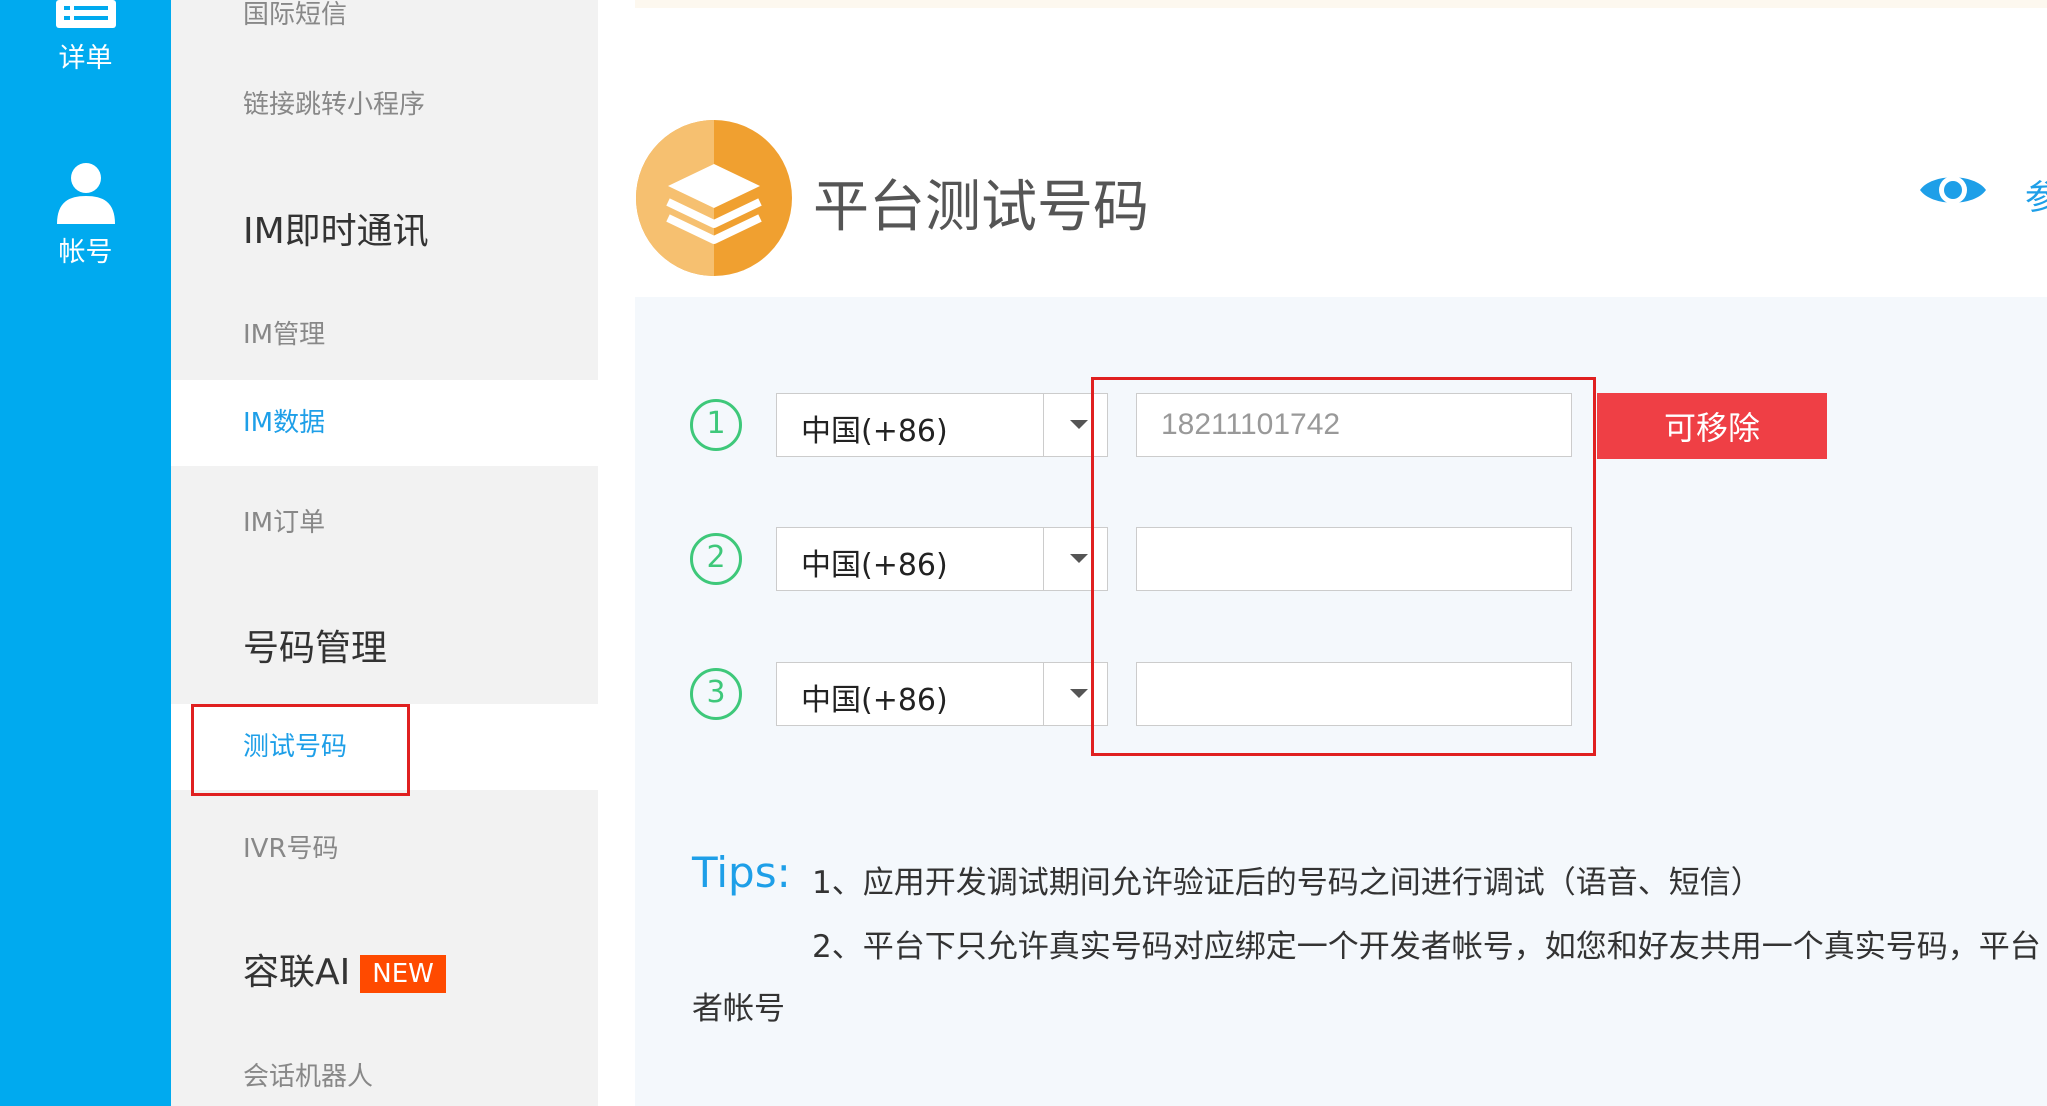  I want to click on remove-button: 可移除, so click(1712, 426).